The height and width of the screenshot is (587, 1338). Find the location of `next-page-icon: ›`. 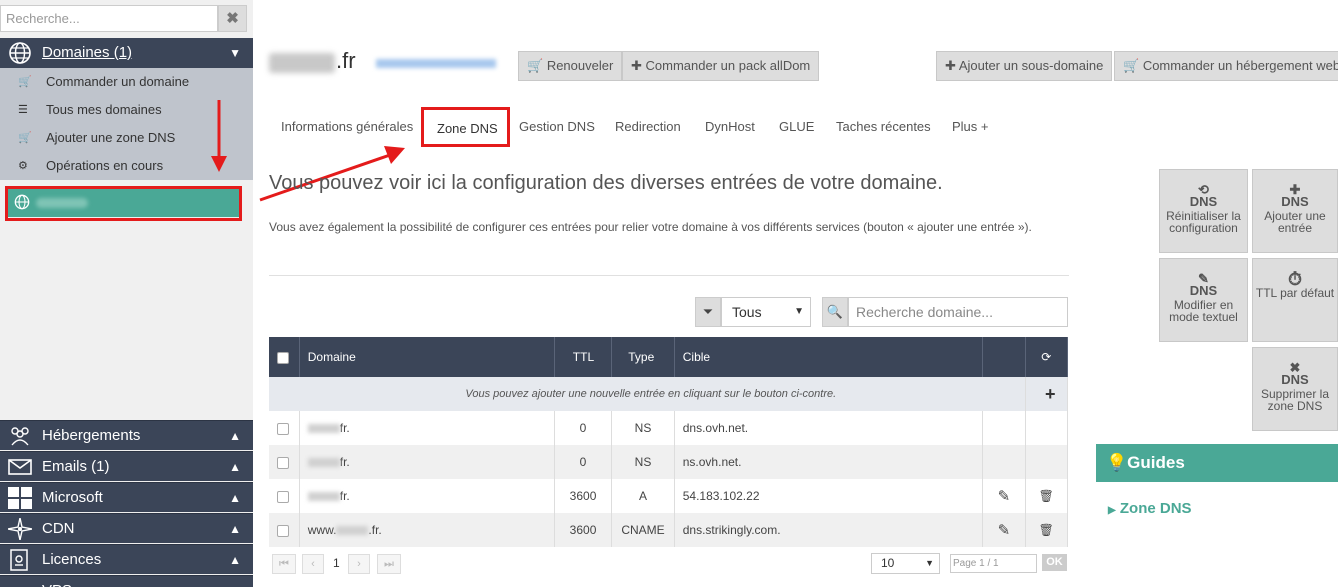

next-page-icon: › is located at coordinates (359, 564).